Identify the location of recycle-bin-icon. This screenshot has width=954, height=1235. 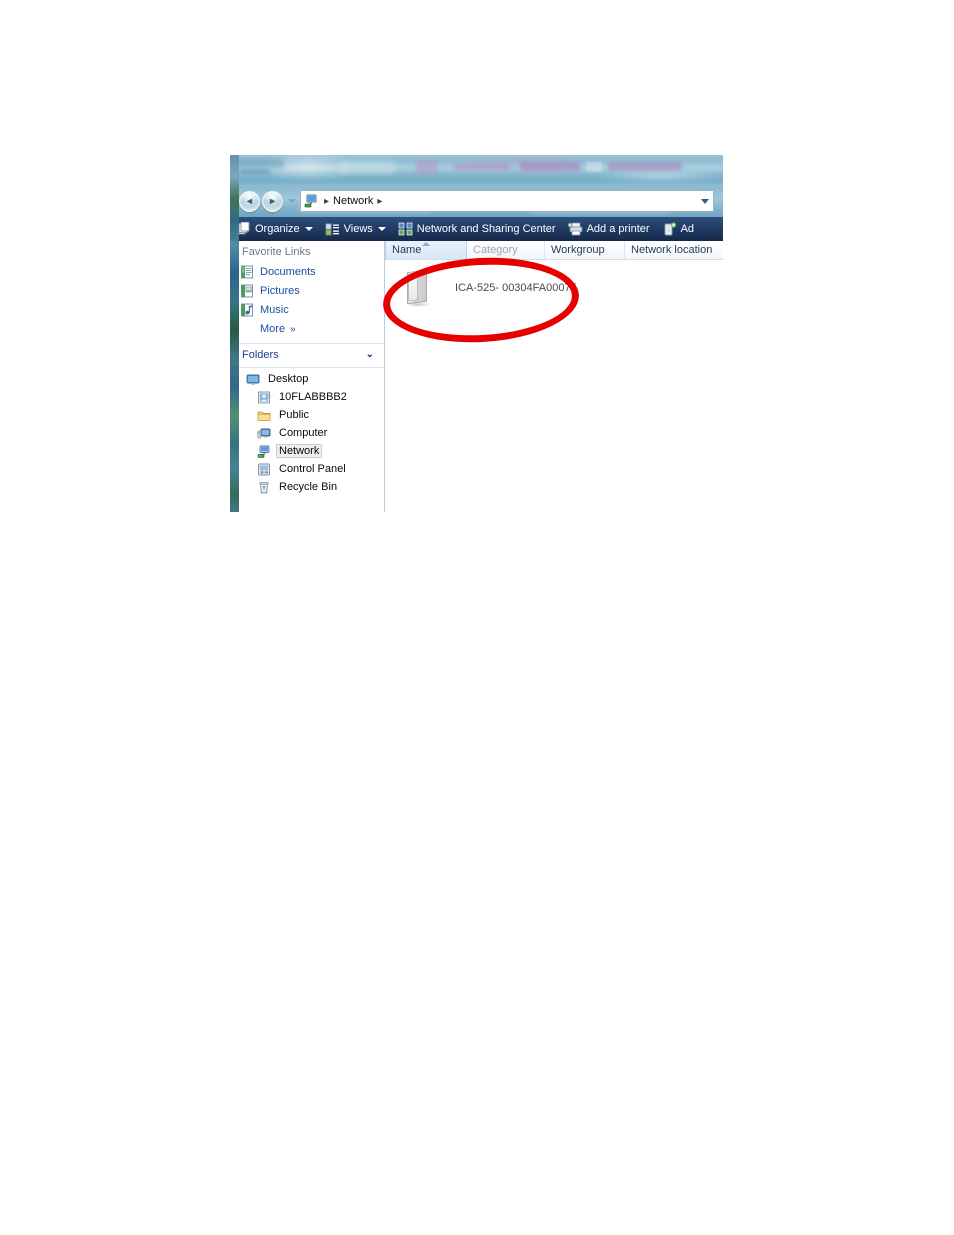
(264, 487).